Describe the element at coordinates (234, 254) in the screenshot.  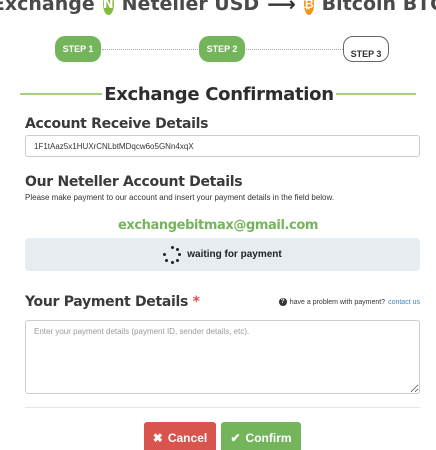
I see `status-text: waiting for payment` at that location.